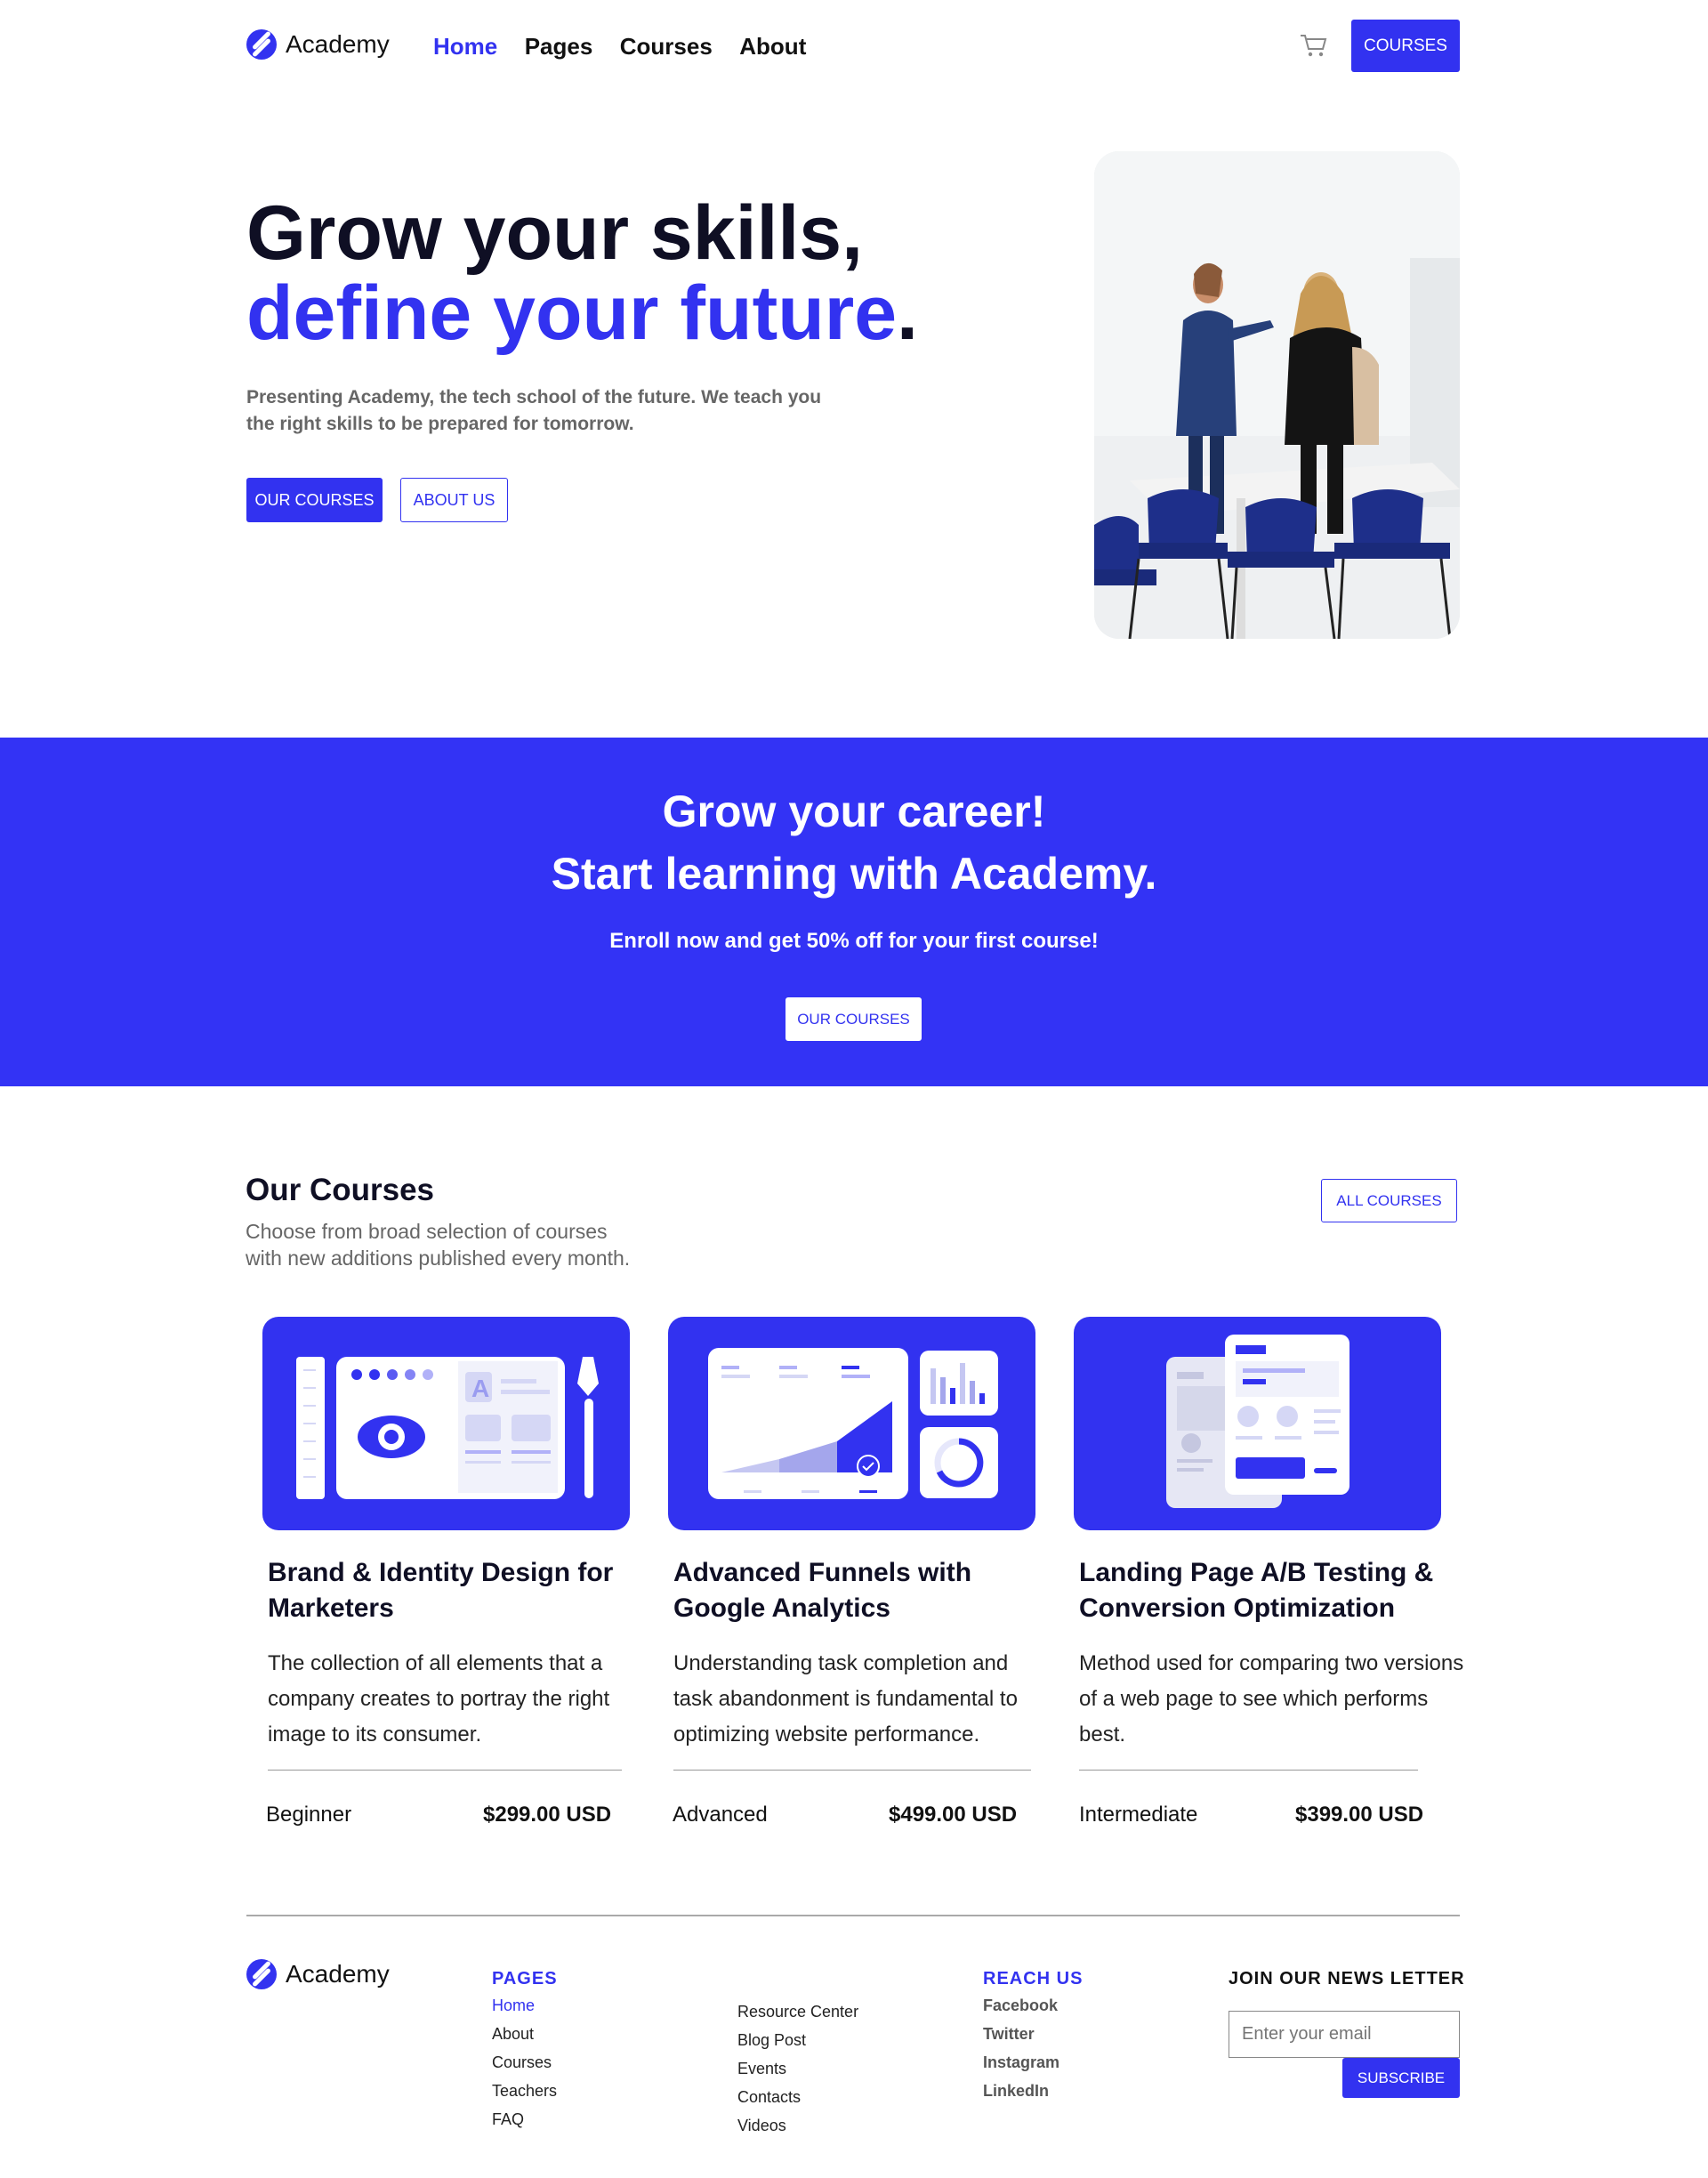 This screenshot has height=2178, width=1708. I want to click on footer-link-twitter: Twitter, so click(1033, 2034).